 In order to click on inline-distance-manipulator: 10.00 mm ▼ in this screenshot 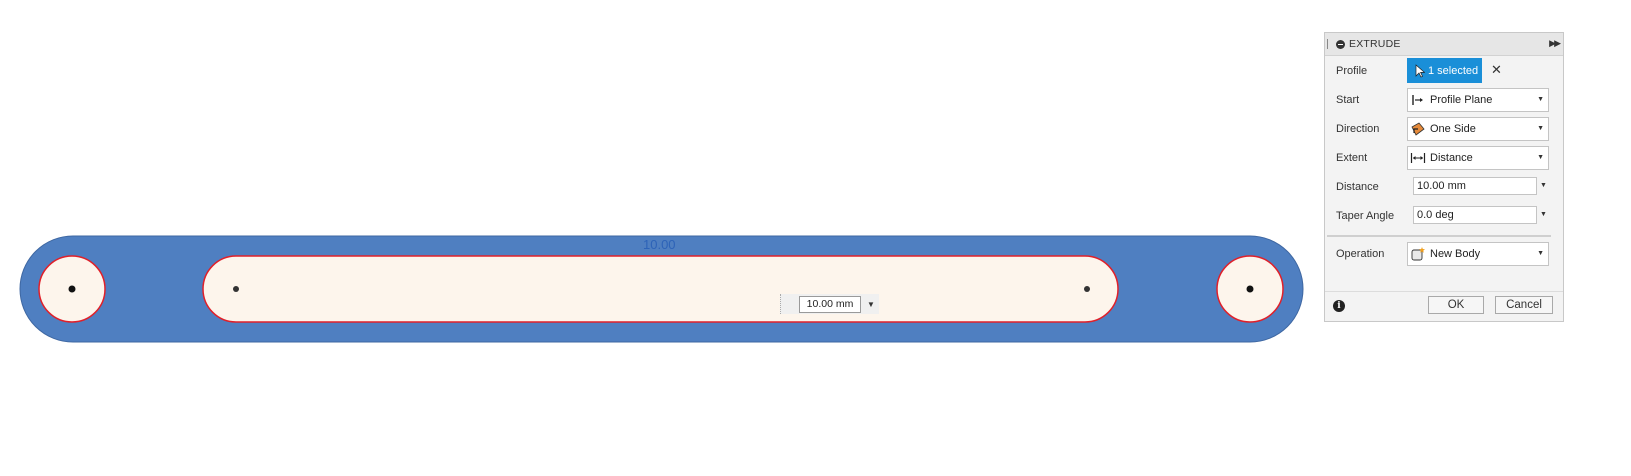, I will do `click(829, 304)`.